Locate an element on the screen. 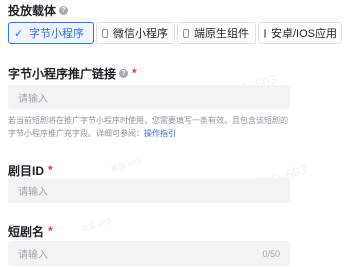  link-label-text: 字节小程序推广链接 is located at coordinates (62, 73).